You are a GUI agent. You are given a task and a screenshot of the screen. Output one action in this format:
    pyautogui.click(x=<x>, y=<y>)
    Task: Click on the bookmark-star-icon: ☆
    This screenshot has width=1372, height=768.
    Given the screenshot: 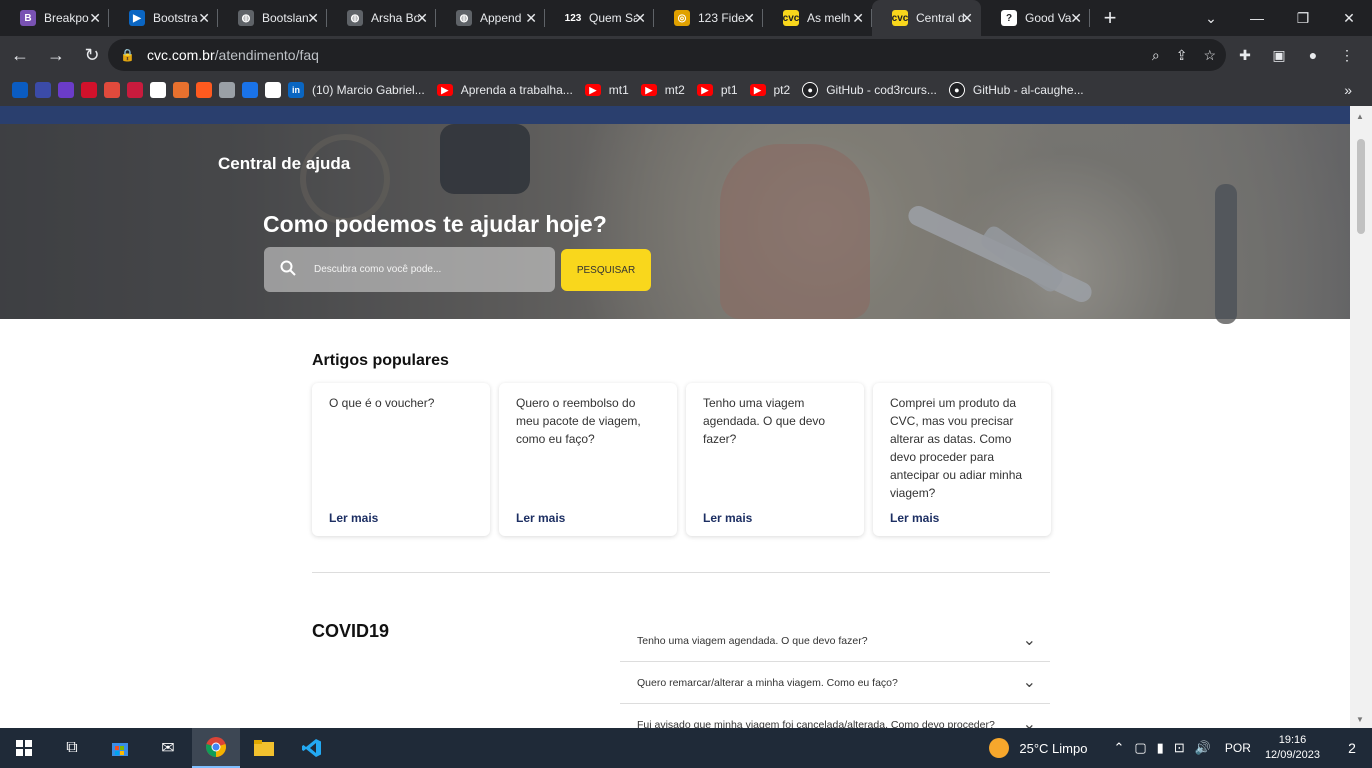 What is the action you would take?
    pyautogui.click(x=1209, y=55)
    